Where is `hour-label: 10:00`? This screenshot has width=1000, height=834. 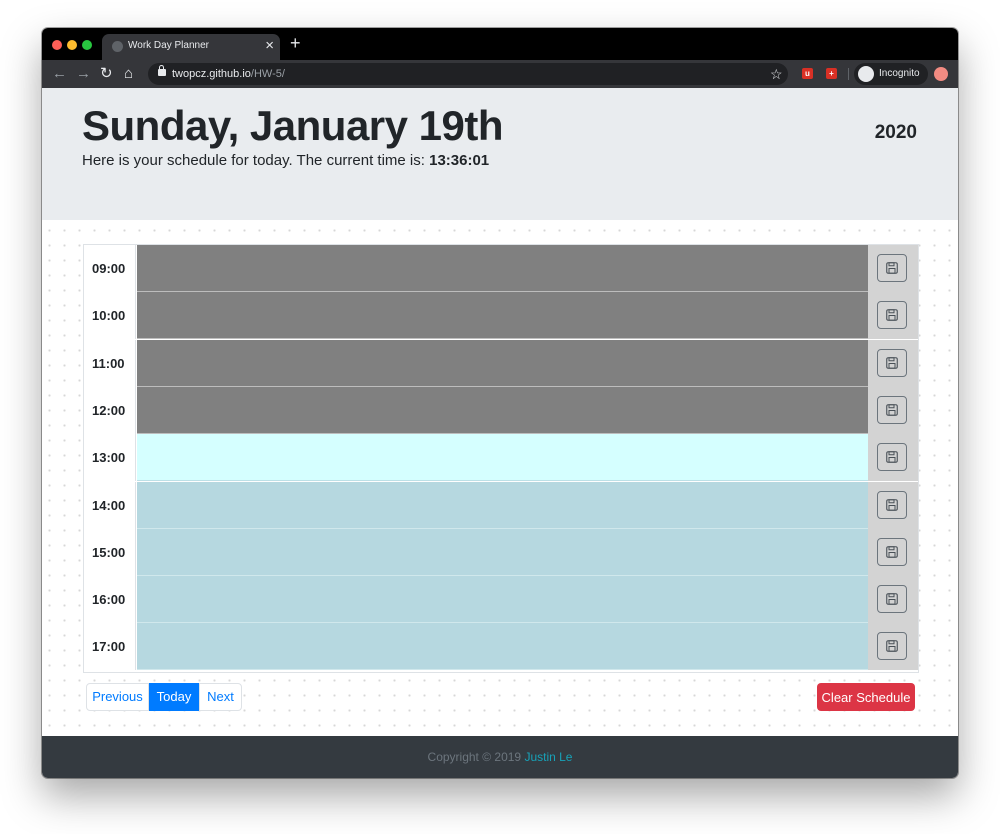
hour-label: 10:00 is located at coordinates (110, 315).